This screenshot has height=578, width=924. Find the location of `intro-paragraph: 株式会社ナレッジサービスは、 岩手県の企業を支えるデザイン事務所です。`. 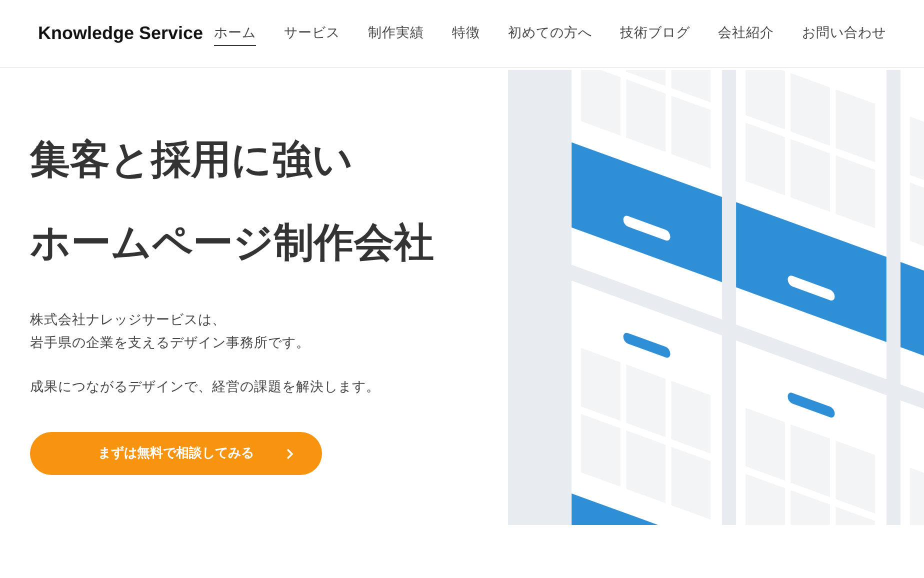

intro-paragraph: 株式会社ナレッジサービスは、 岩手県の企業を支えるデザイン事務所です。 is located at coordinates (170, 332).